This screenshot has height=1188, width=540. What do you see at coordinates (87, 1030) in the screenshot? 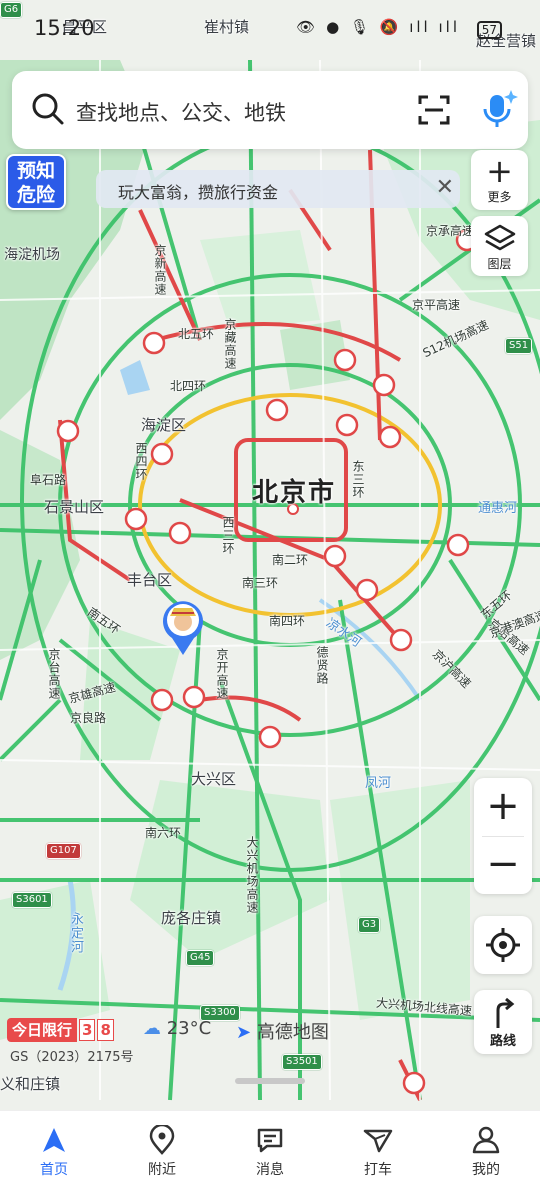
I see `restriction-digit: 3` at bounding box center [87, 1030].